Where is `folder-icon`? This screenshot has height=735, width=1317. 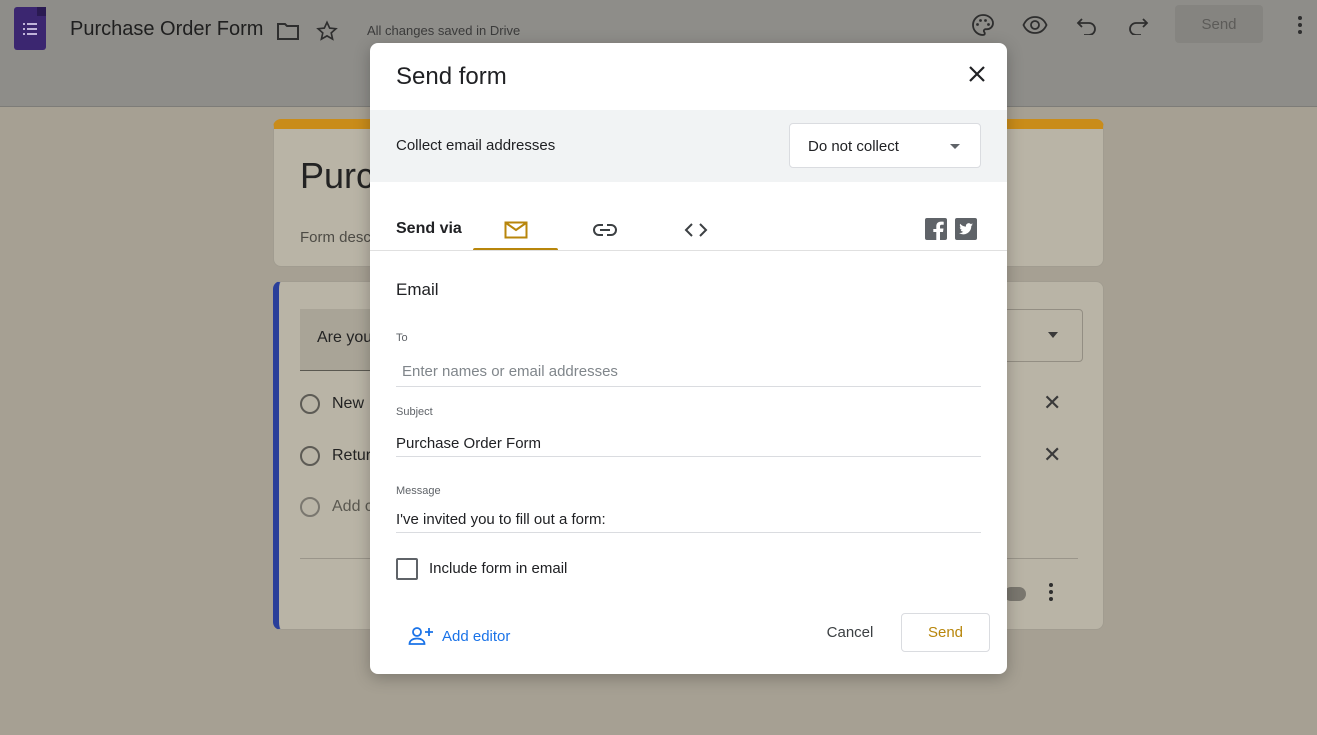 folder-icon is located at coordinates (288, 31).